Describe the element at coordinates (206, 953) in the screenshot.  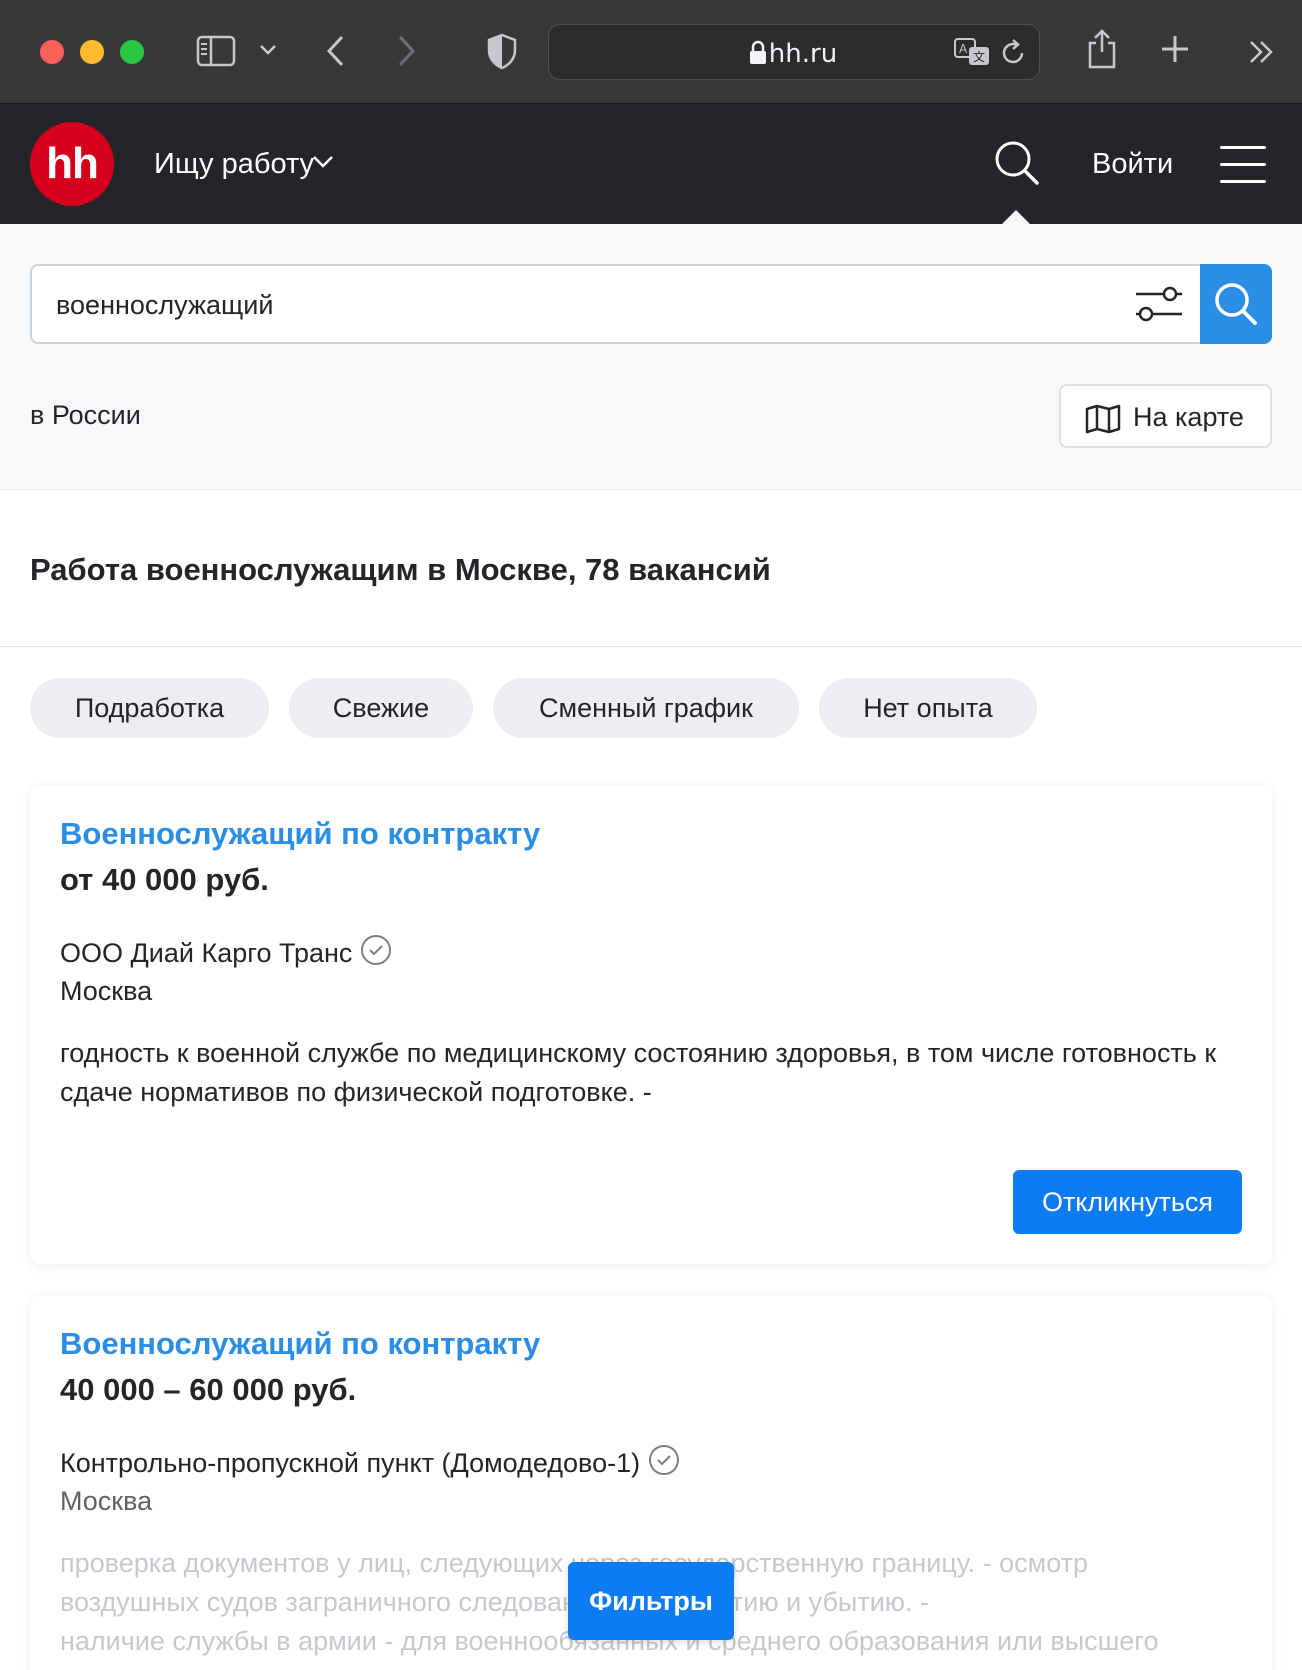
I see `company-name: ООО Диай Карго Транс` at that location.